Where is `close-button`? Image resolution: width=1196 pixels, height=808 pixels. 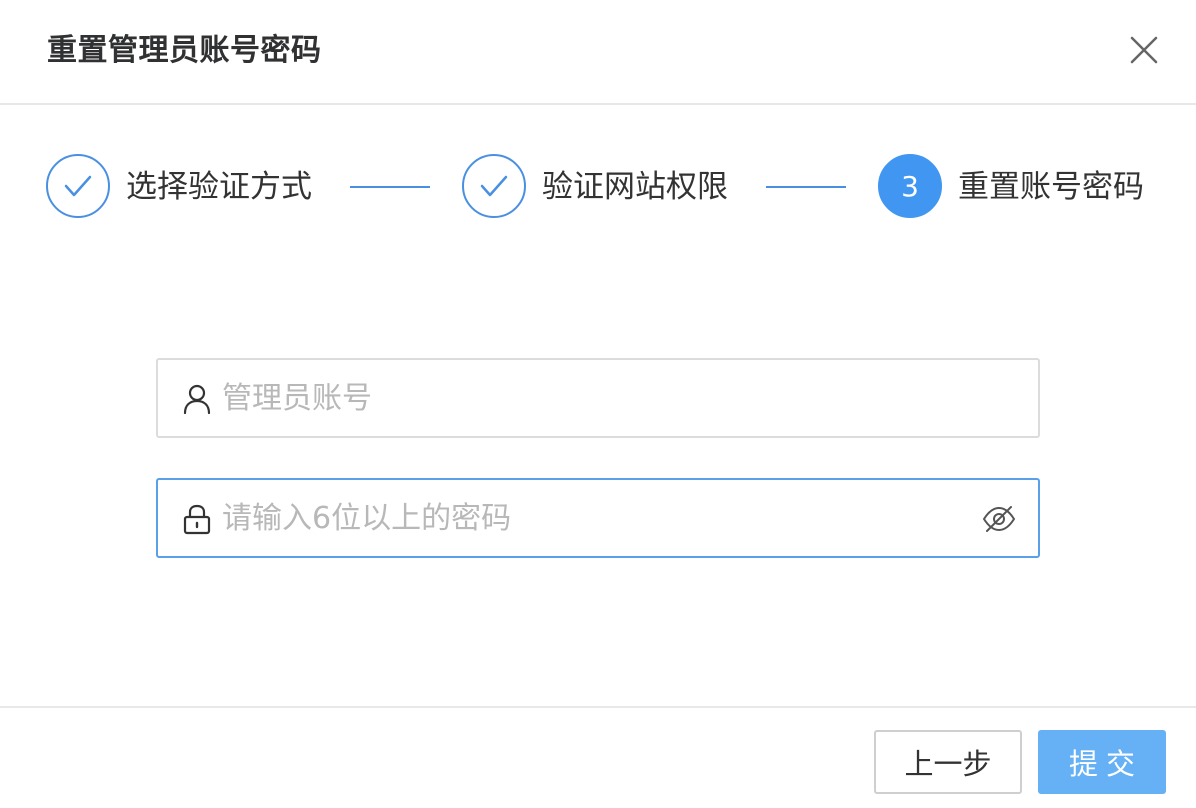
close-button is located at coordinates (1144, 50).